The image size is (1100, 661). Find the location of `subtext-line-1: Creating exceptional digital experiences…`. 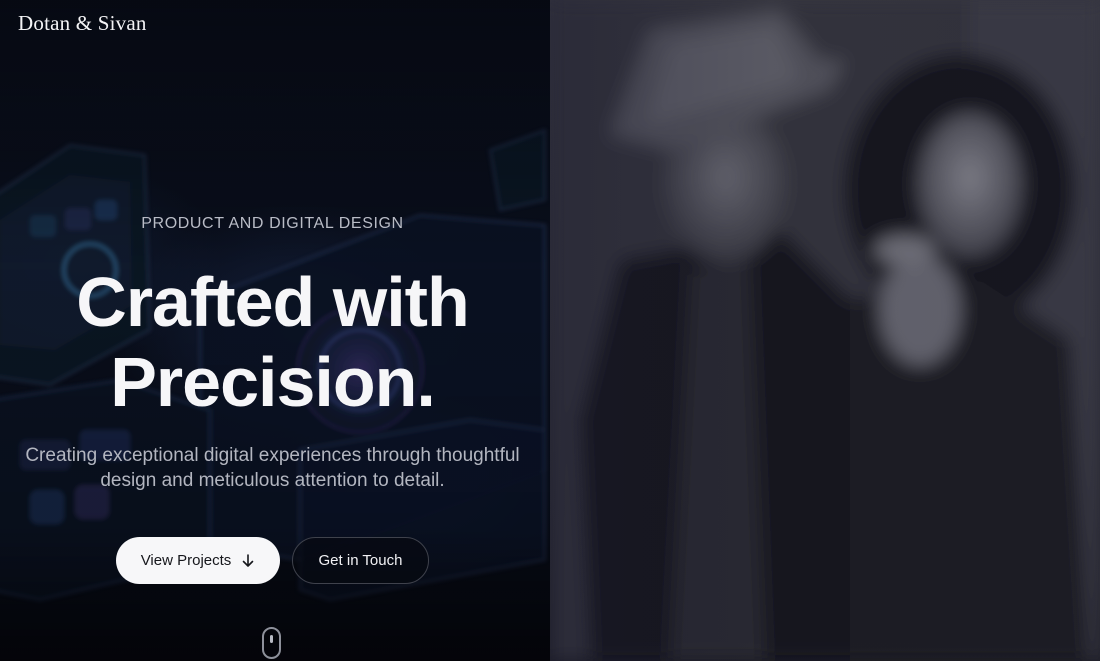

subtext-line-1: Creating exceptional digital experiences… is located at coordinates (272, 455).